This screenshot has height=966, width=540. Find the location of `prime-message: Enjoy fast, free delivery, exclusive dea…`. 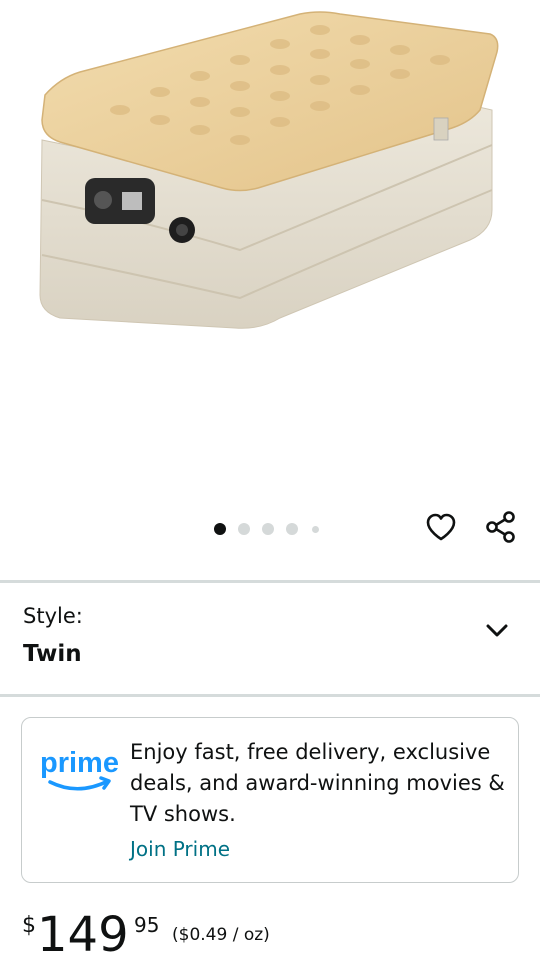

prime-message: Enjoy fast, free delivery, exclusive dea… is located at coordinates (317, 783).